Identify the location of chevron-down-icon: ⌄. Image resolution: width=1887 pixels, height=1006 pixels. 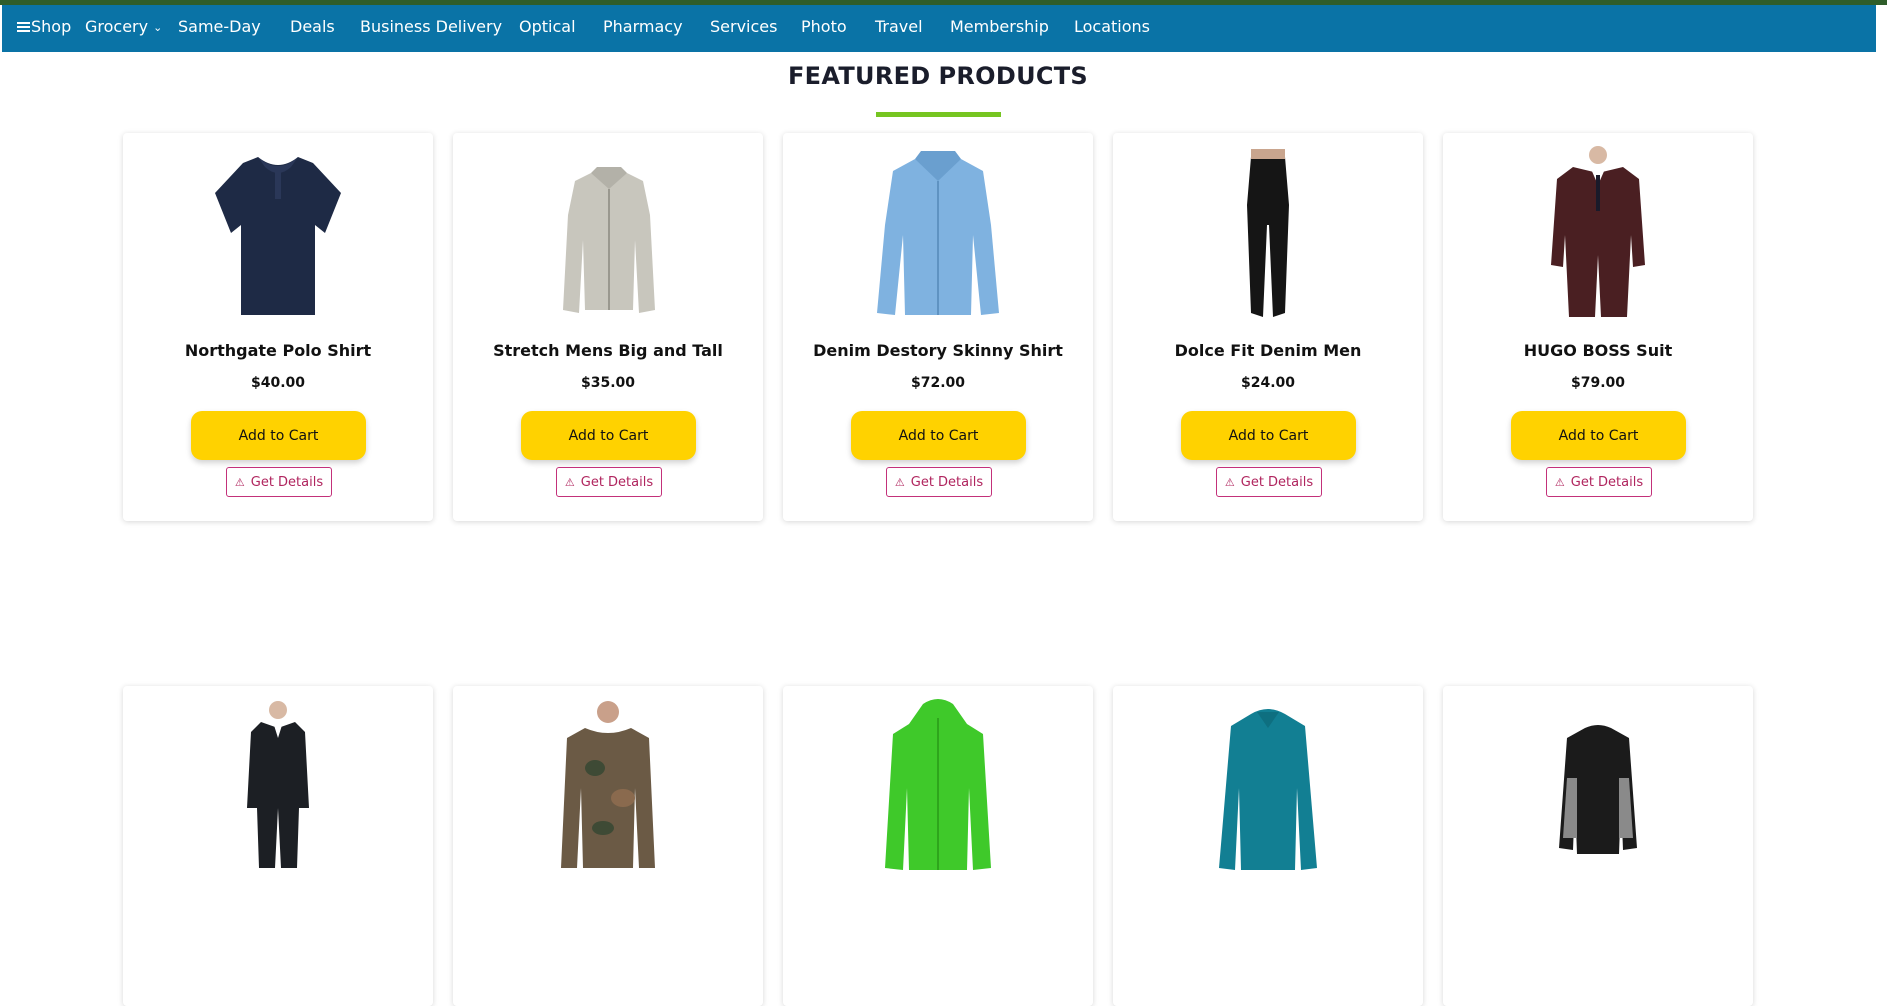
(158, 27).